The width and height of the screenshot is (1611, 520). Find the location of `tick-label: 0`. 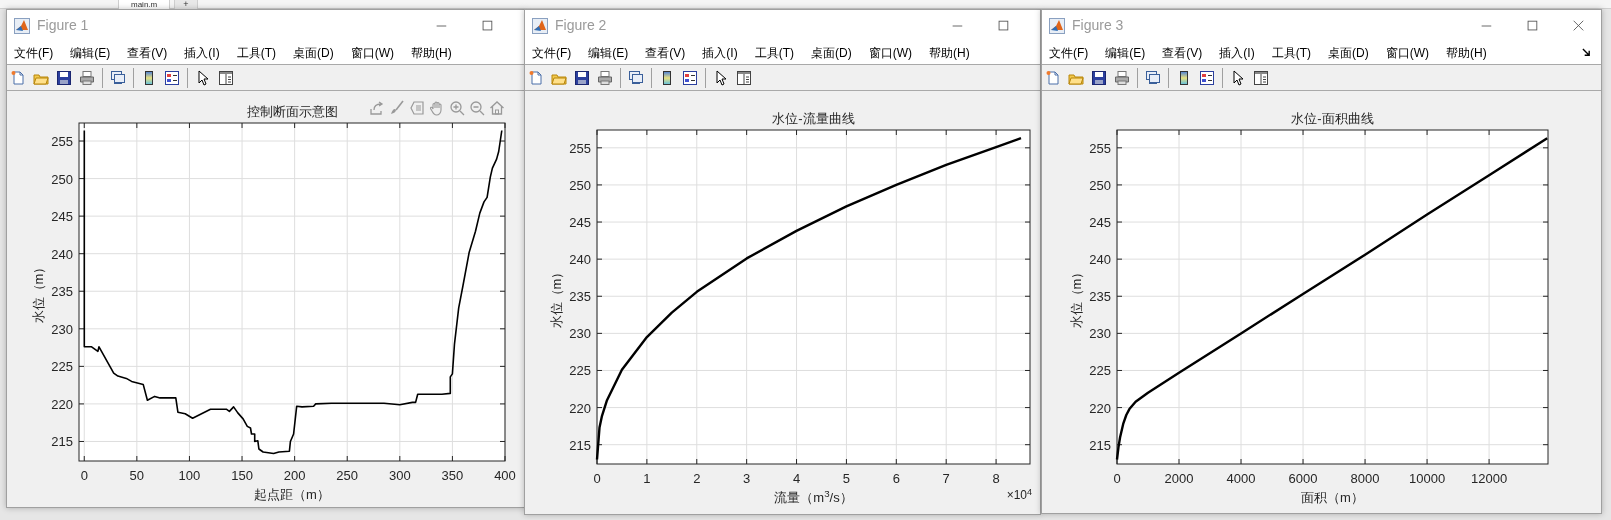

tick-label: 0 is located at coordinates (84, 475).